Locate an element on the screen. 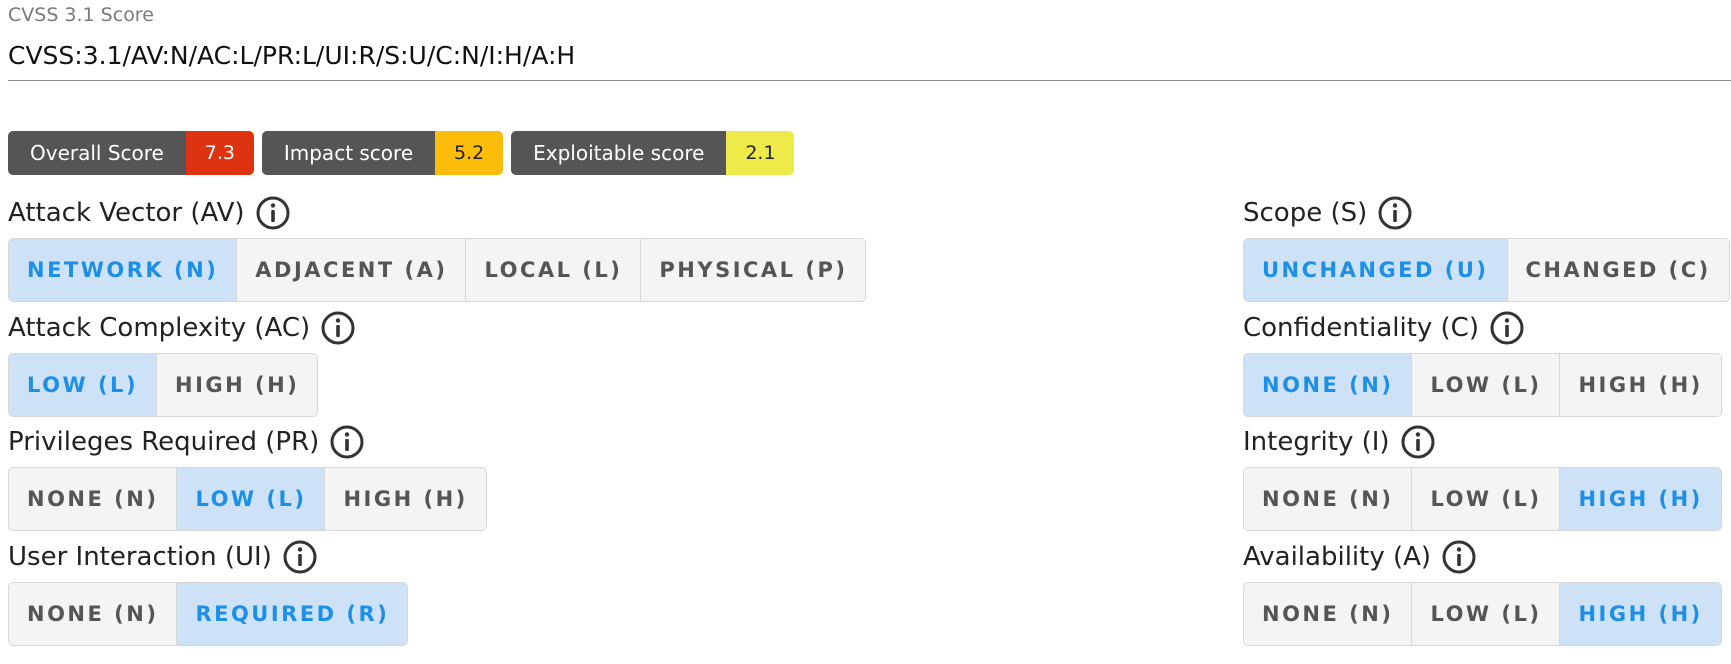 This screenshot has height=664, width=1731. metric-title: Attack Vector (AV) is located at coordinates (126, 213).